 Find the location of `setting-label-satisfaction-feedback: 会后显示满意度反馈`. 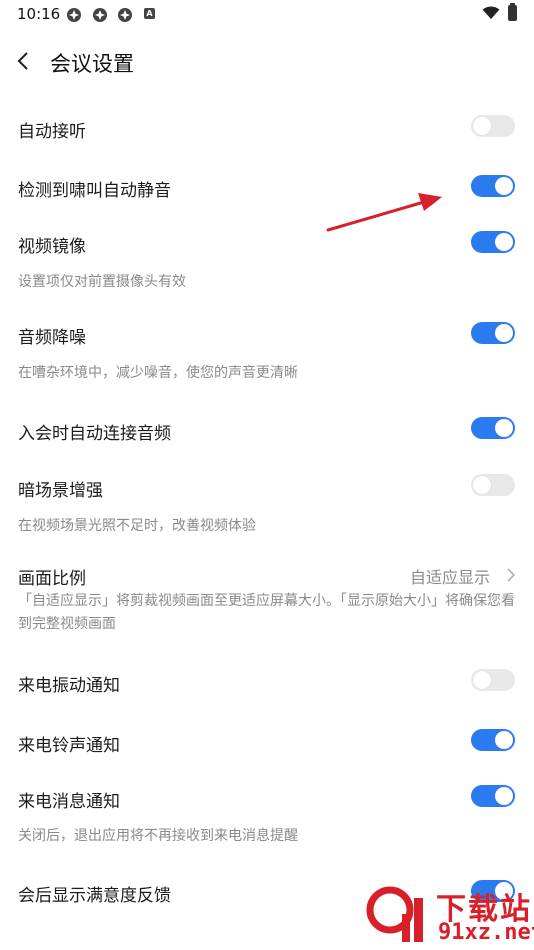

setting-label-satisfaction-feedback: 会后显示满意度反馈 is located at coordinates (94, 896).